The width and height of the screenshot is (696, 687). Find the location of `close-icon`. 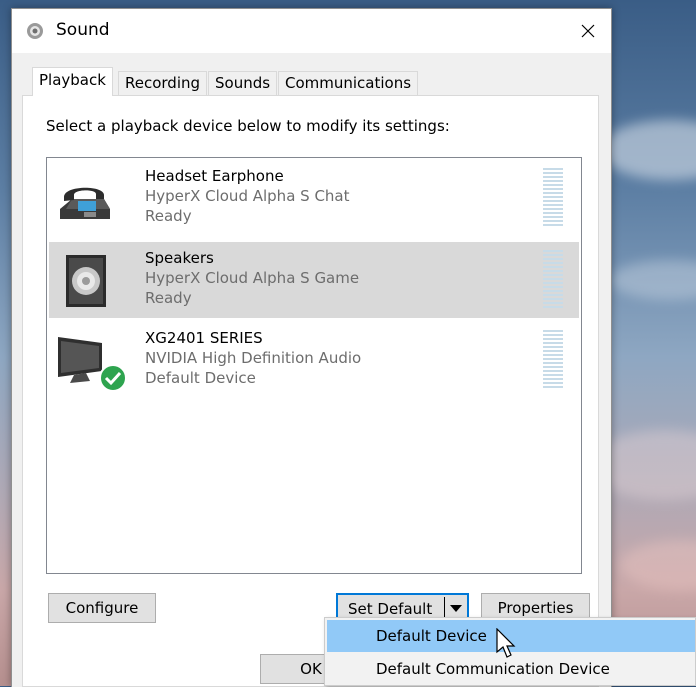

close-icon is located at coordinates (588, 31).